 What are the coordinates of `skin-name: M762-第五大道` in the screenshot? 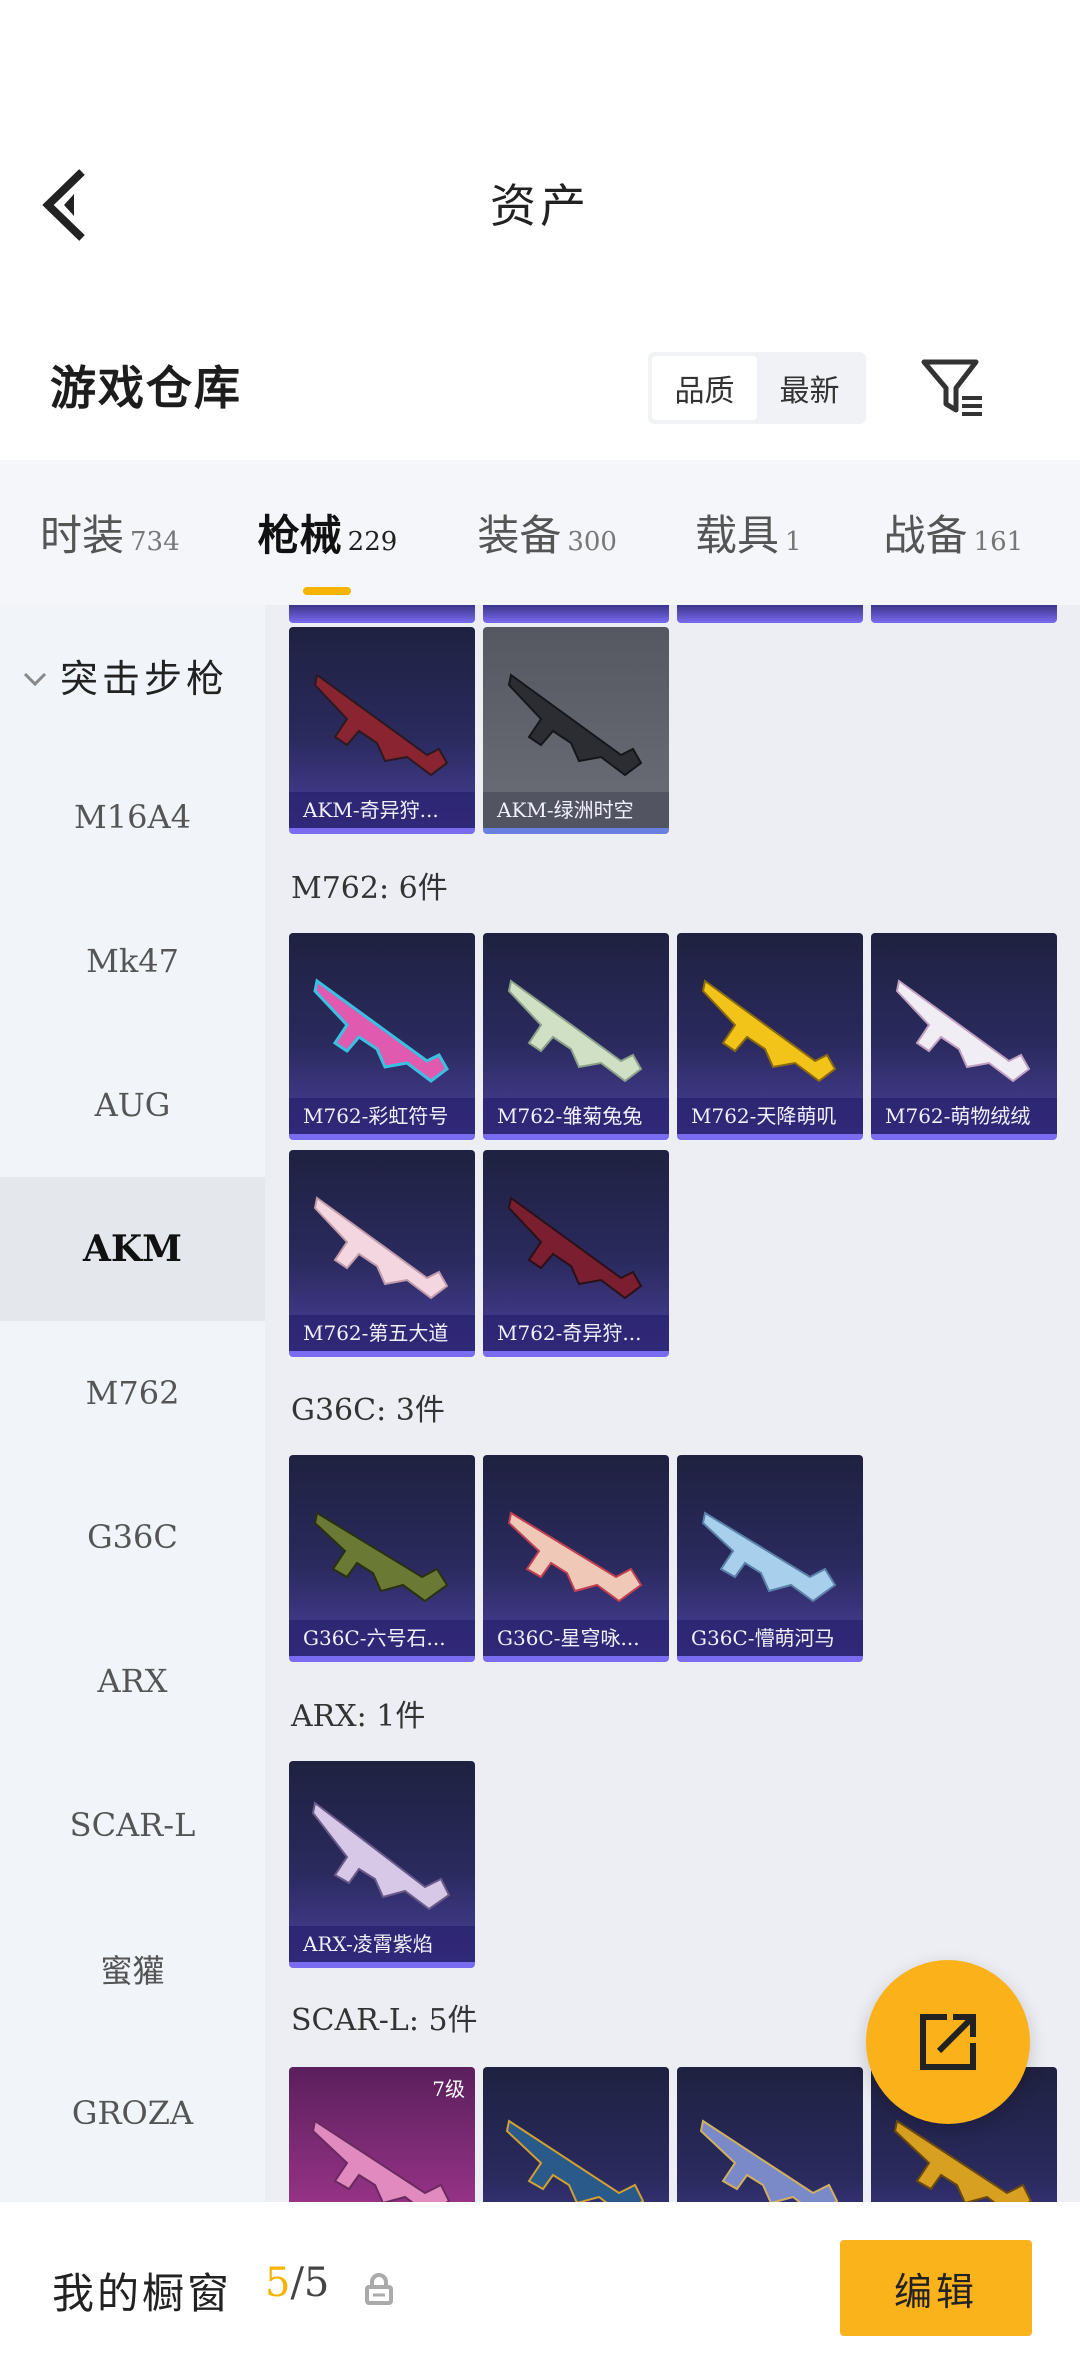 It's located at (382, 1333).